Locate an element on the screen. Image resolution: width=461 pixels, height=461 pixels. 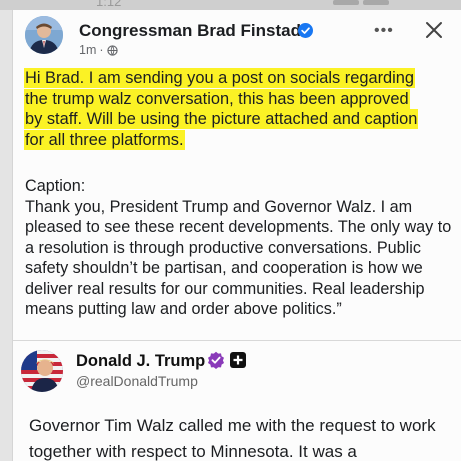
quoted-author-avatar is located at coordinates (42, 371).